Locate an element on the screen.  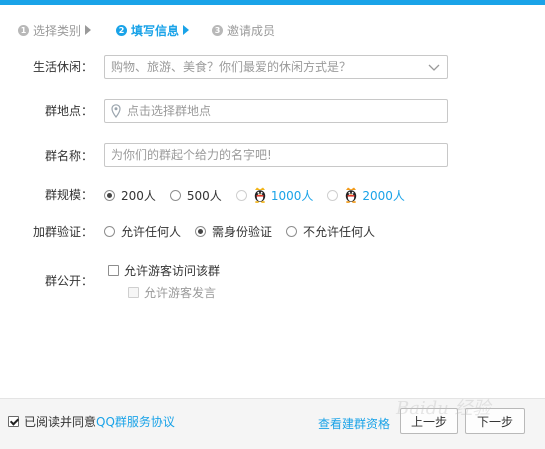
agreement-checkbox-row: 已阅读并同意 QQ群服务协议 is located at coordinates (91, 421).